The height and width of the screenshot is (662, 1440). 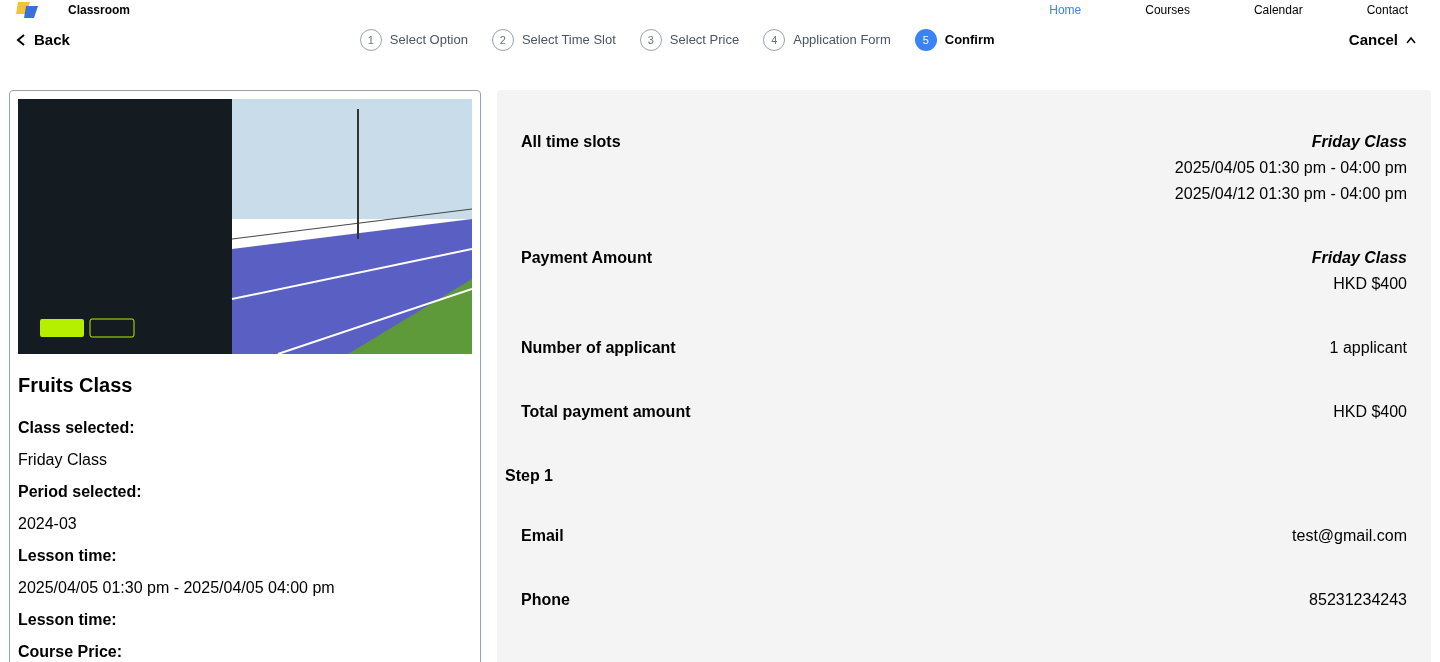 What do you see at coordinates (1411, 40) in the screenshot?
I see `chevron-up-icon` at bounding box center [1411, 40].